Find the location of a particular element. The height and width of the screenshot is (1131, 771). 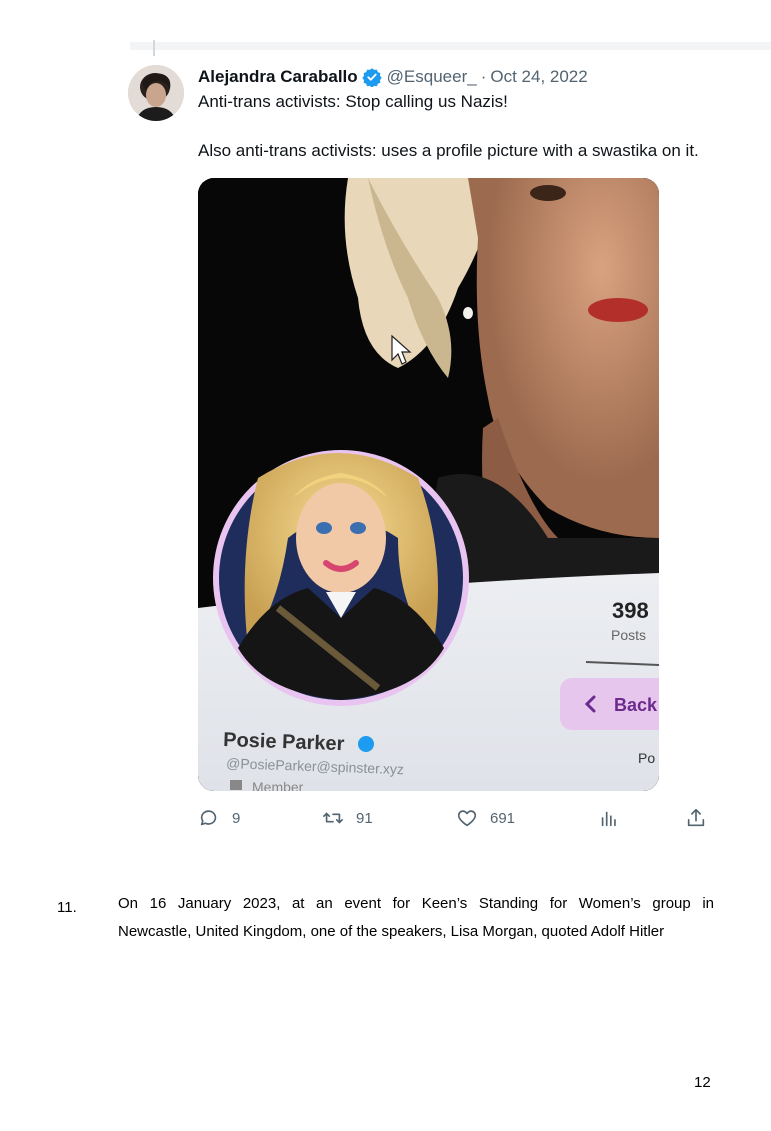

back-button-label: Back is located at coordinates (636, 705).